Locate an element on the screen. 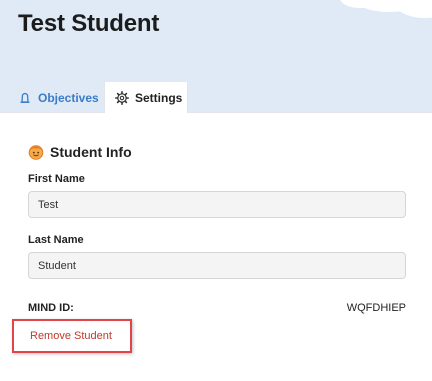 Image resolution: width=432 pixels, height=381 pixels. tab-objectives: Objectives is located at coordinates (58, 97).